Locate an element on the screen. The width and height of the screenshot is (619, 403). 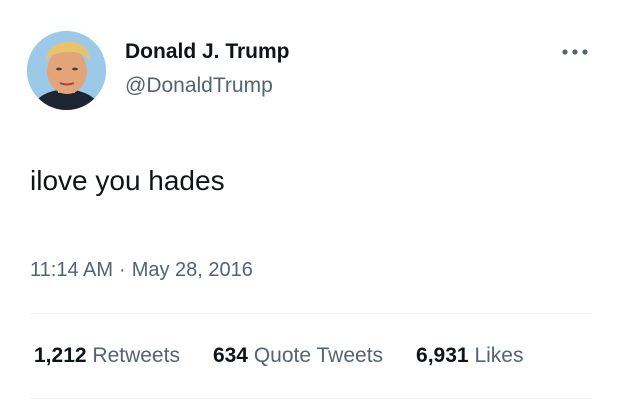
likes-label: Likes is located at coordinates (499, 355).